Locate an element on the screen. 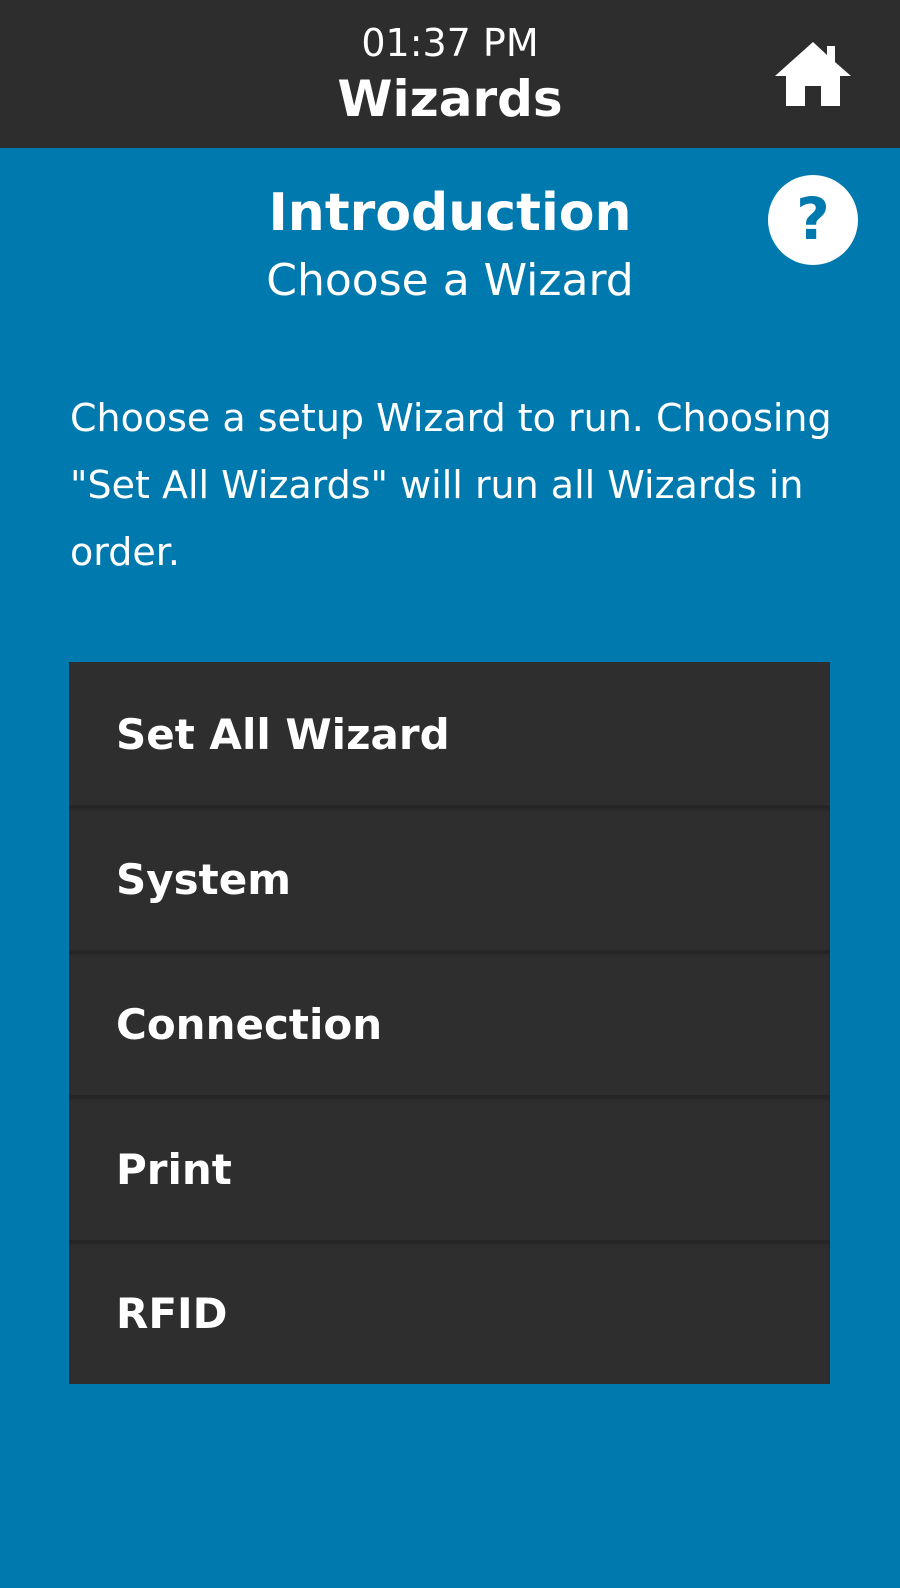  home-button is located at coordinates (813, 73).